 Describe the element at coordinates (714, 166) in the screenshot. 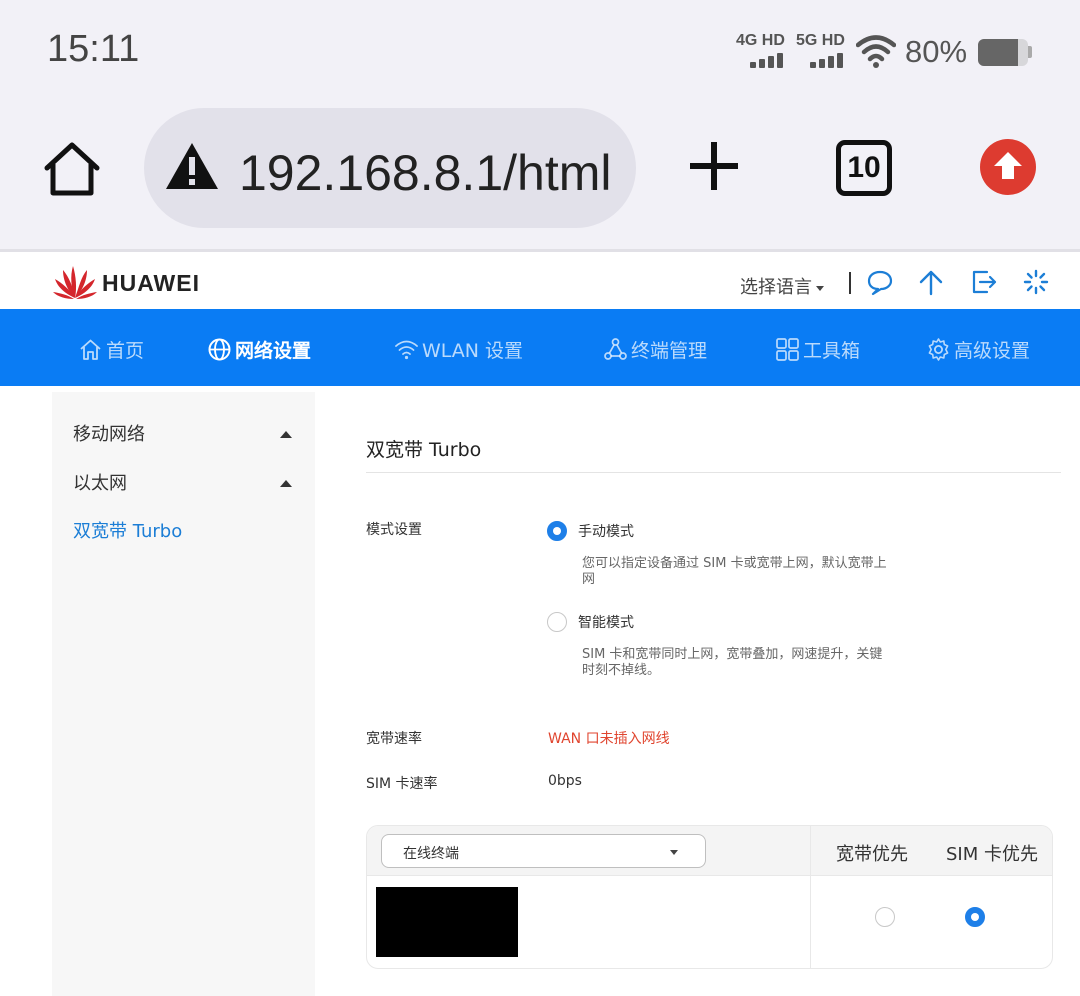

I see `new-tab-icon` at that location.